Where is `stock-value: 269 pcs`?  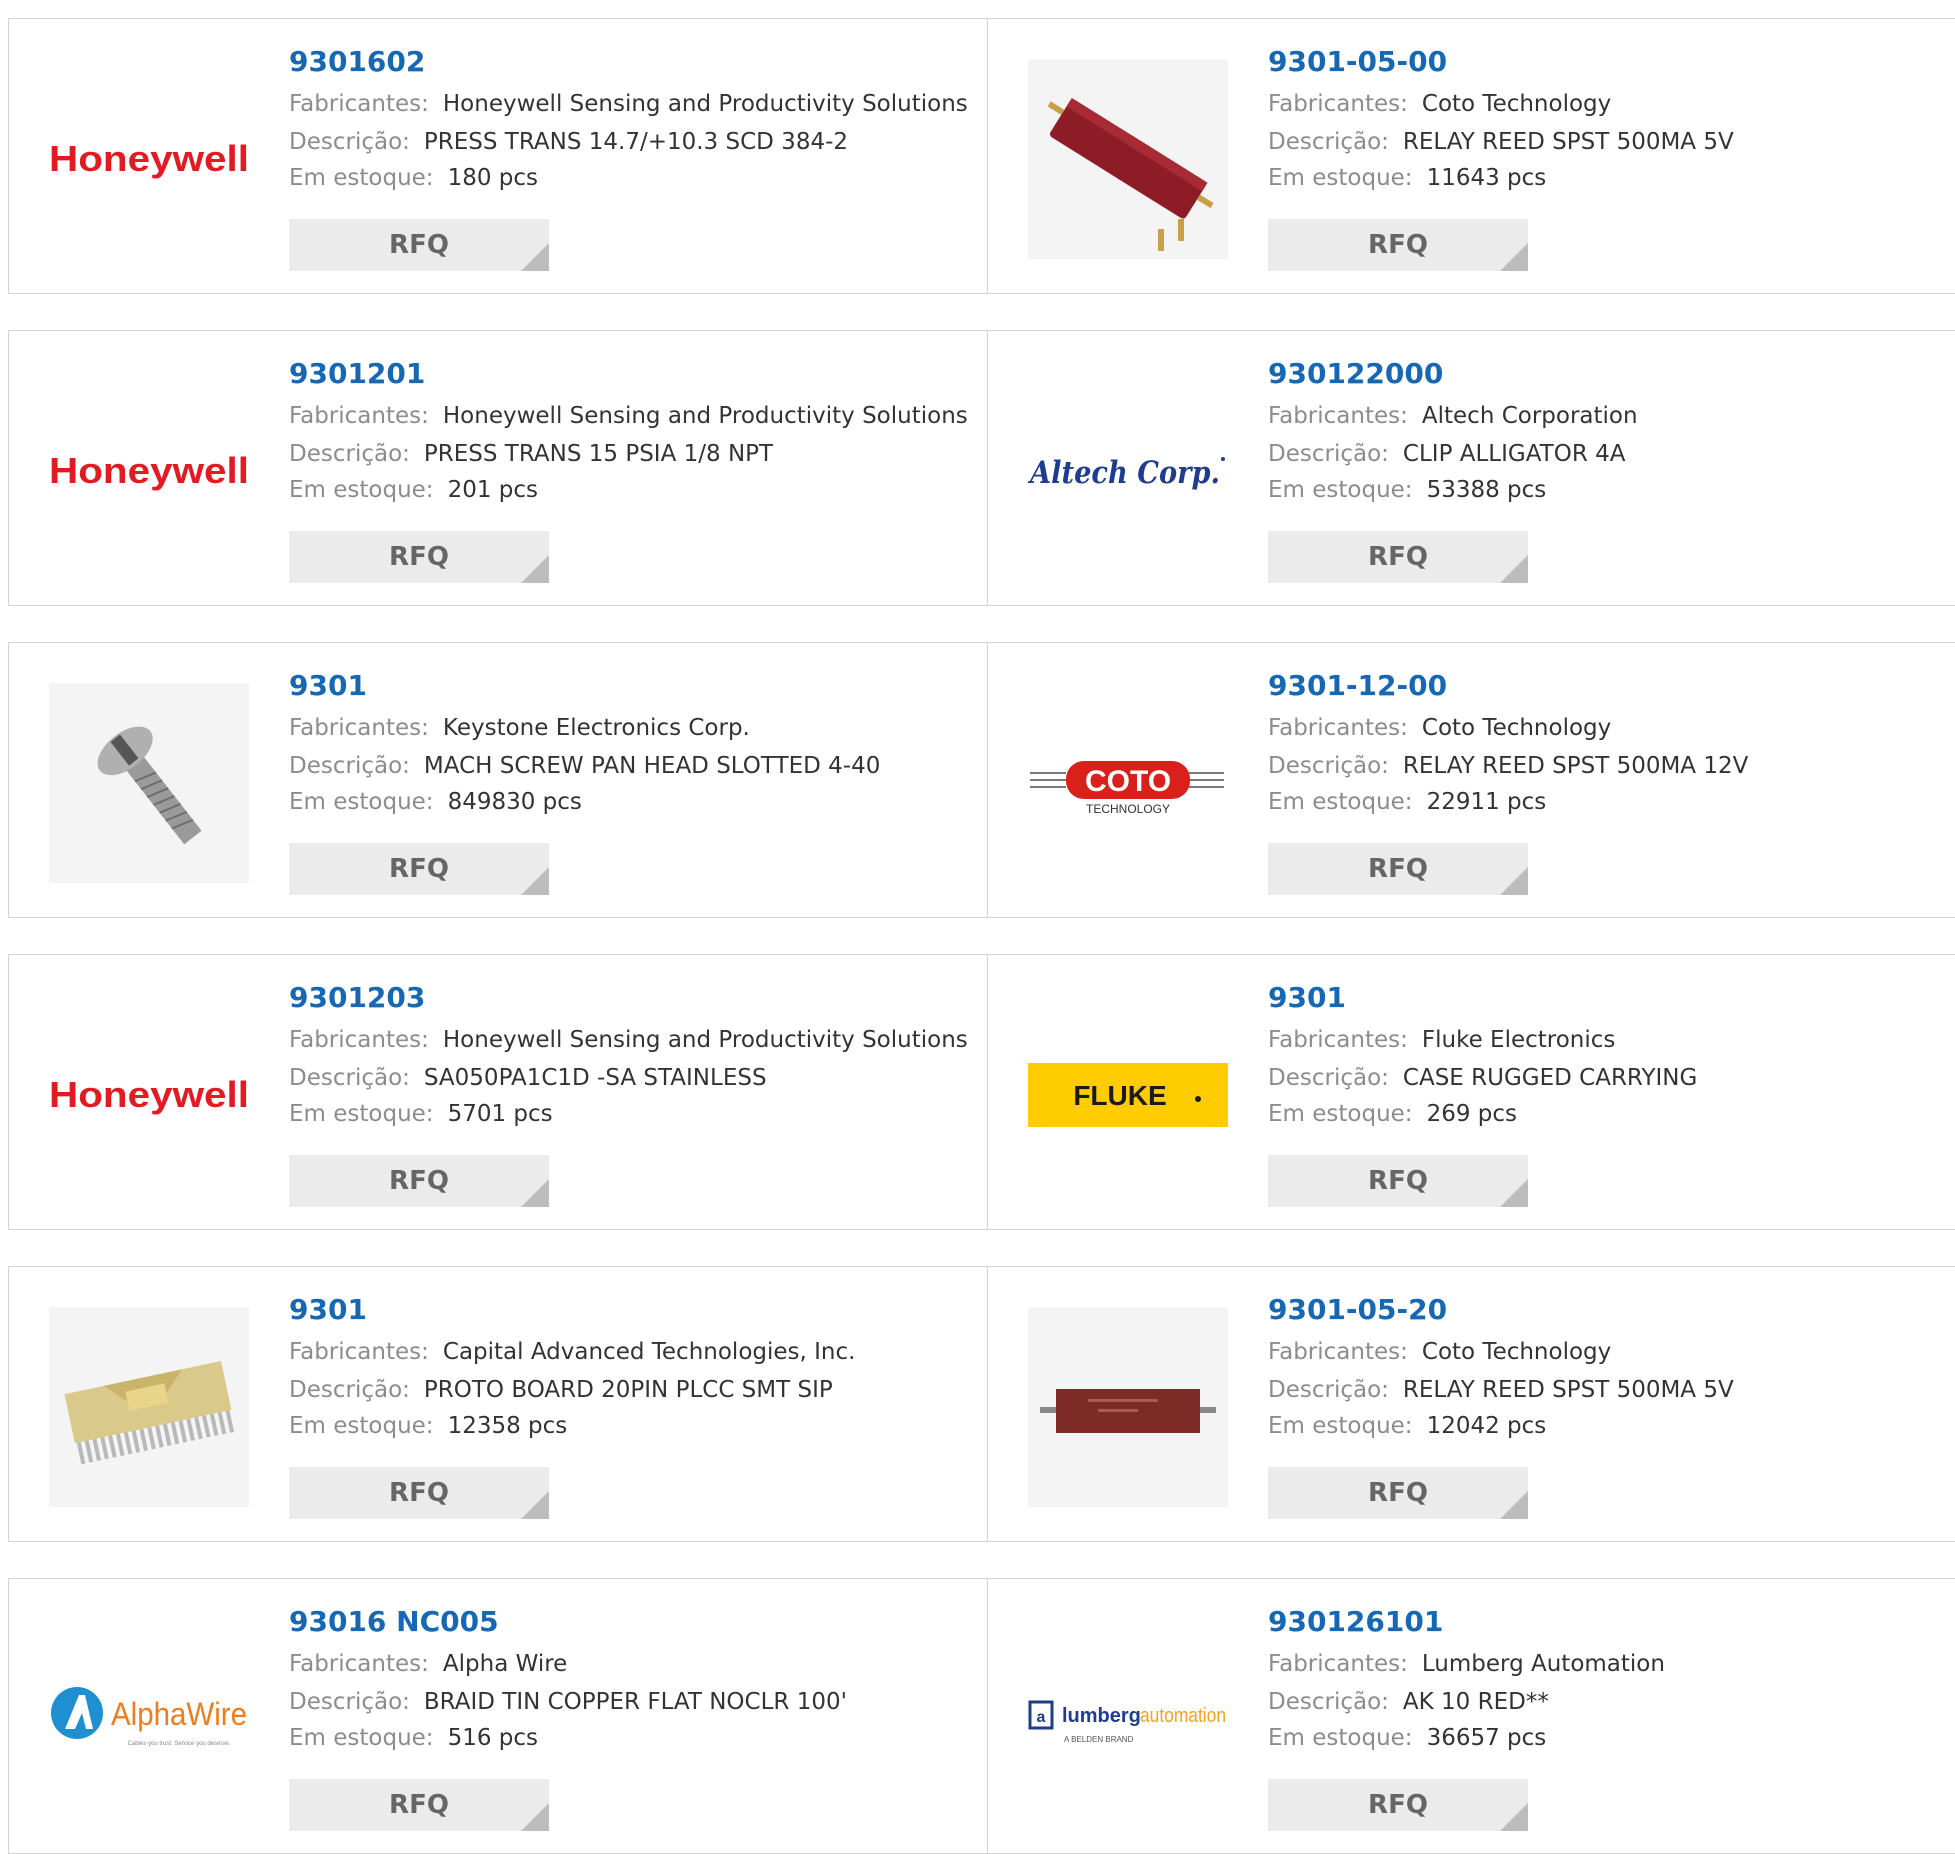 stock-value: 269 pcs is located at coordinates (1472, 1114).